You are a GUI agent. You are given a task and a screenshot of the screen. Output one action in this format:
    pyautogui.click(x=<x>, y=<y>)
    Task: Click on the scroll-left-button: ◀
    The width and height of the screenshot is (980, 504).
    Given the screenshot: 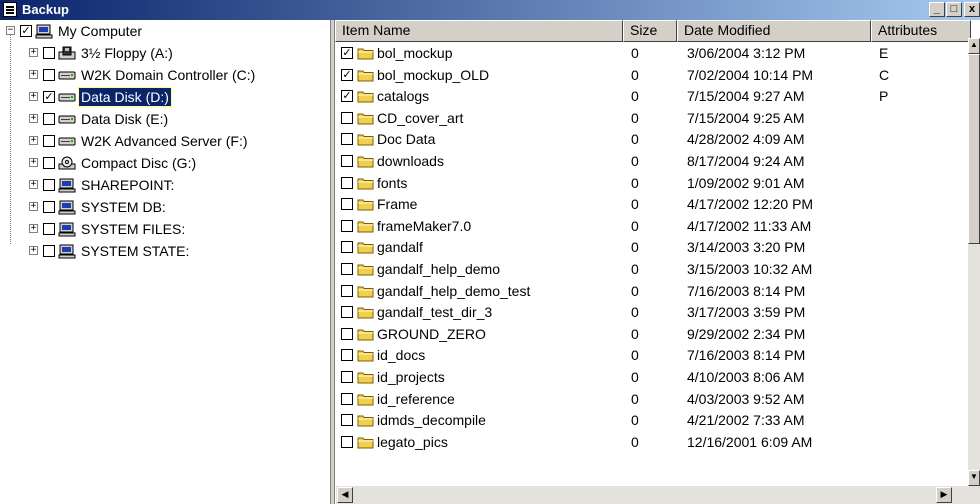 What is the action you would take?
    pyautogui.click(x=345, y=495)
    